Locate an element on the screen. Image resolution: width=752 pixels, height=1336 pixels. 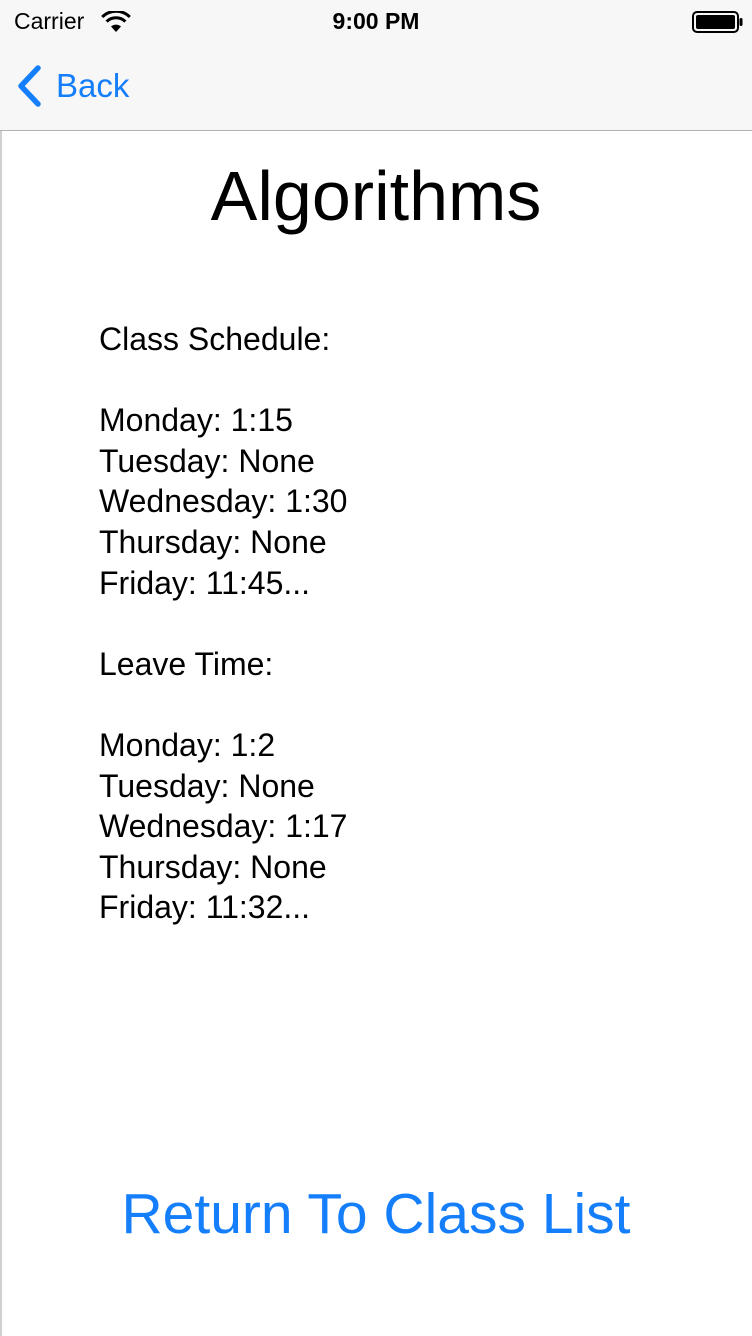
back-button: Back is located at coordinates (72, 86).